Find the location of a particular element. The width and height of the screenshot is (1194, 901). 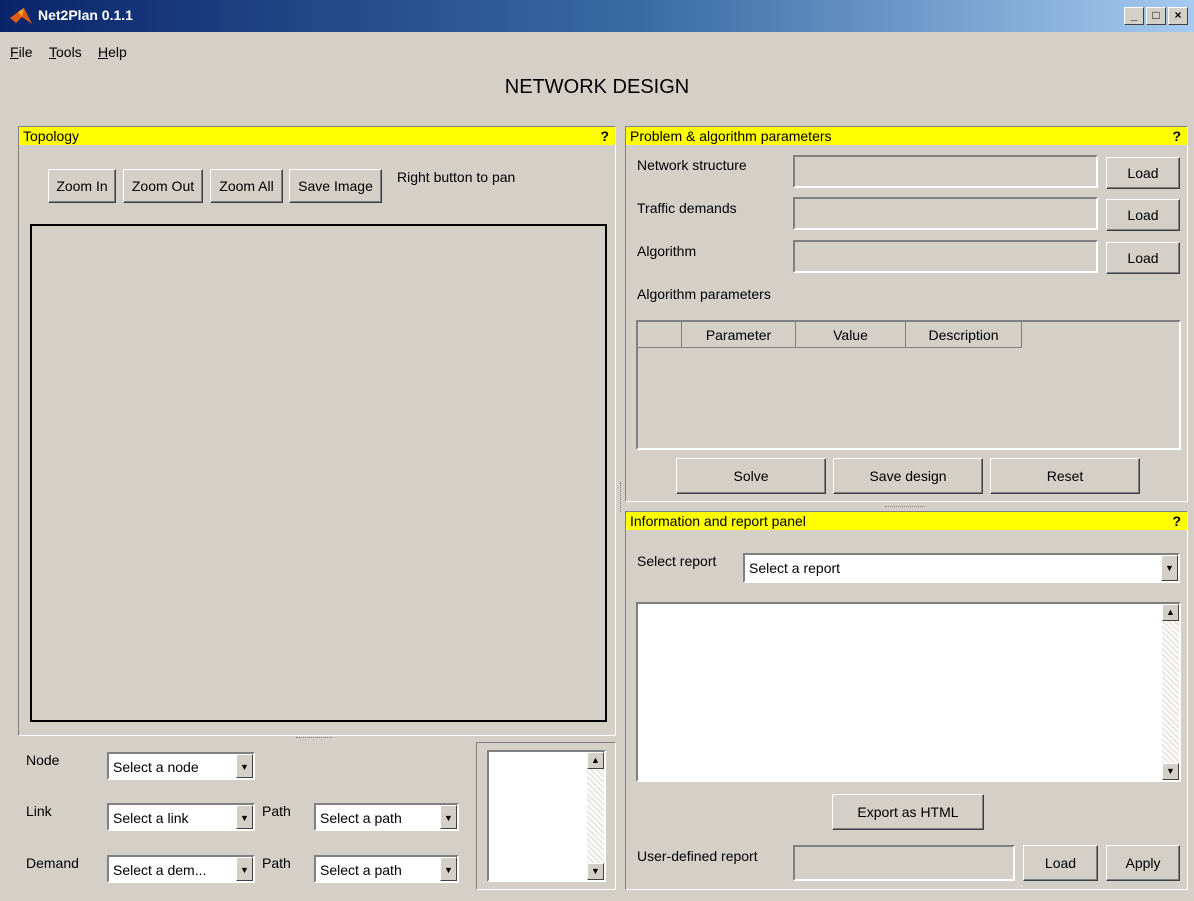

save-image-button: Save Image is located at coordinates (335, 186).